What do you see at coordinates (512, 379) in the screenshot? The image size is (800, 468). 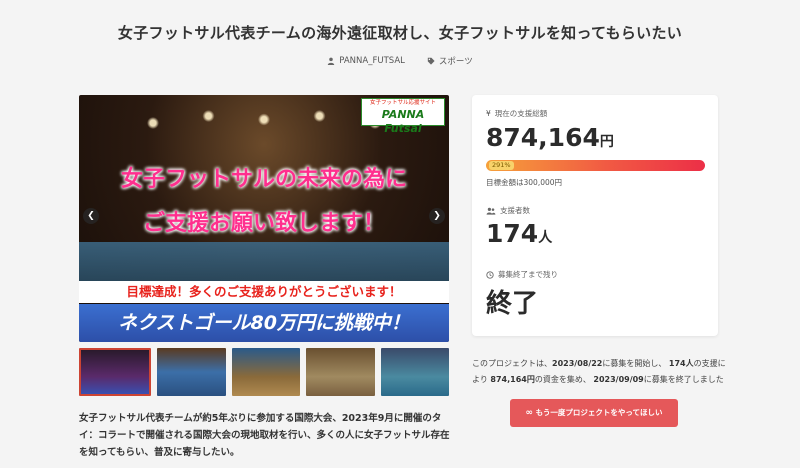 I see `amount-inline: 874,164円` at bounding box center [512, 379].